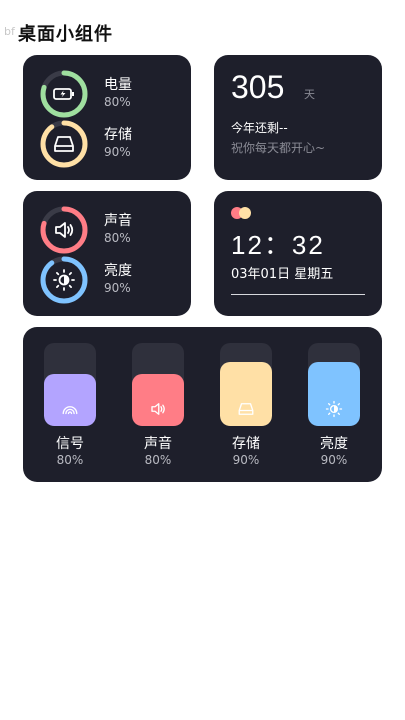 This screenshot has width=405, height=720. I want to click on brightness-slider: 亮度 90%, so click(334, 408).